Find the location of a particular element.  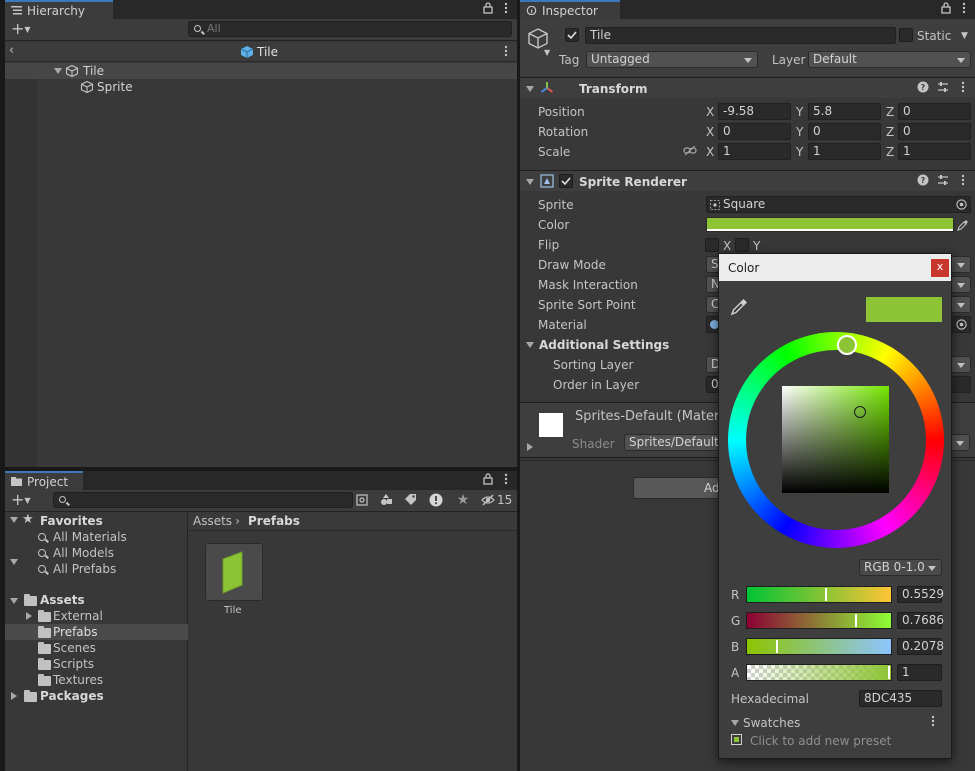

rotation-y-field: 0 is located at coordinates (844, 131).